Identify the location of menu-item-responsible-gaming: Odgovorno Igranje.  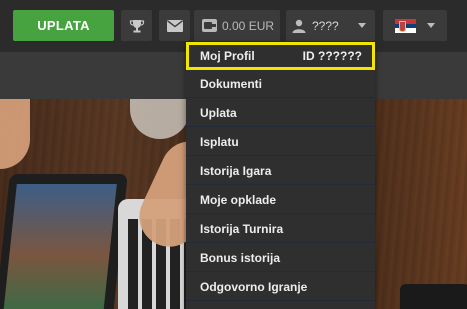
(280, 287).